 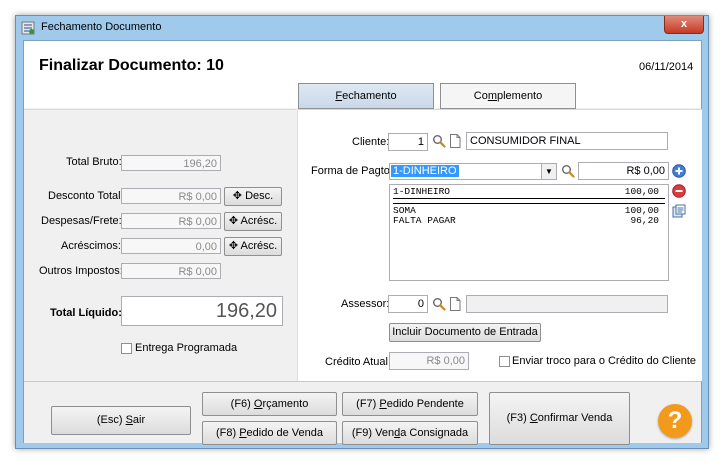 What do you see at coordinates (422, 191) in the screenshot?
I see `list-item-desc: 1-DINHEIRO` at bounding box center [422, 191].